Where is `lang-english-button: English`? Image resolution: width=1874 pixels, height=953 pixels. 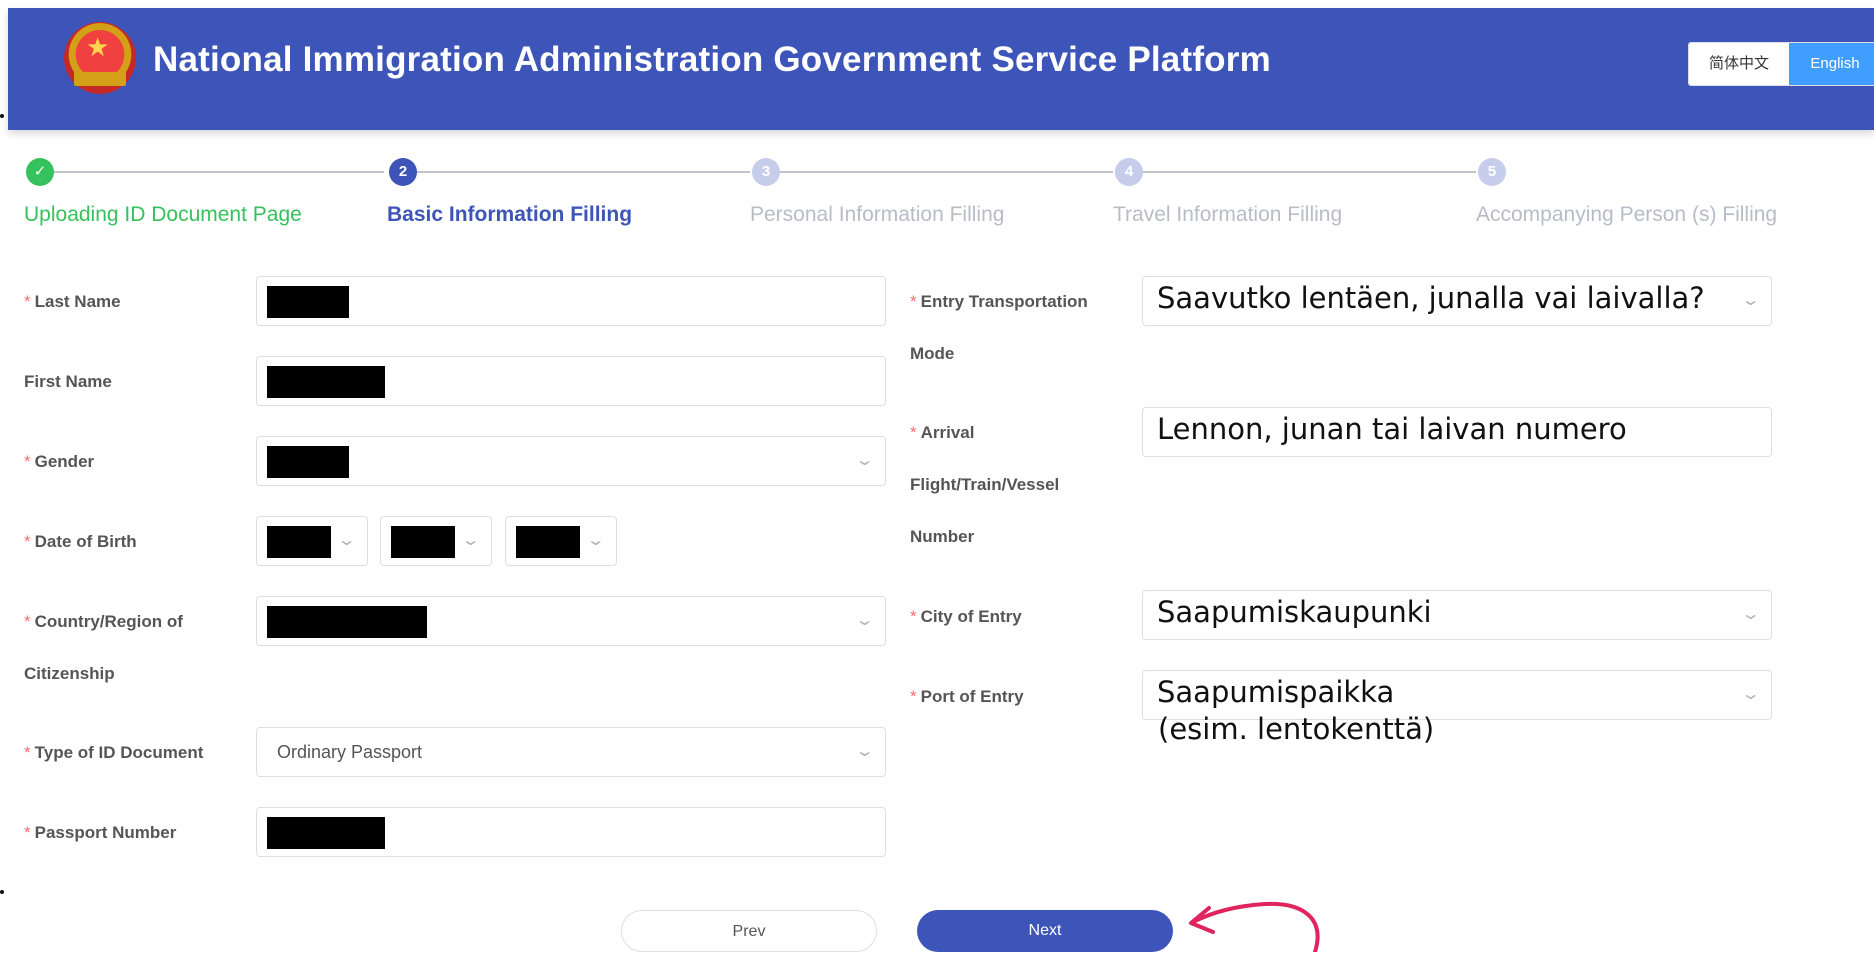
lang-english-button: English is located at coordinates (1831, 64).